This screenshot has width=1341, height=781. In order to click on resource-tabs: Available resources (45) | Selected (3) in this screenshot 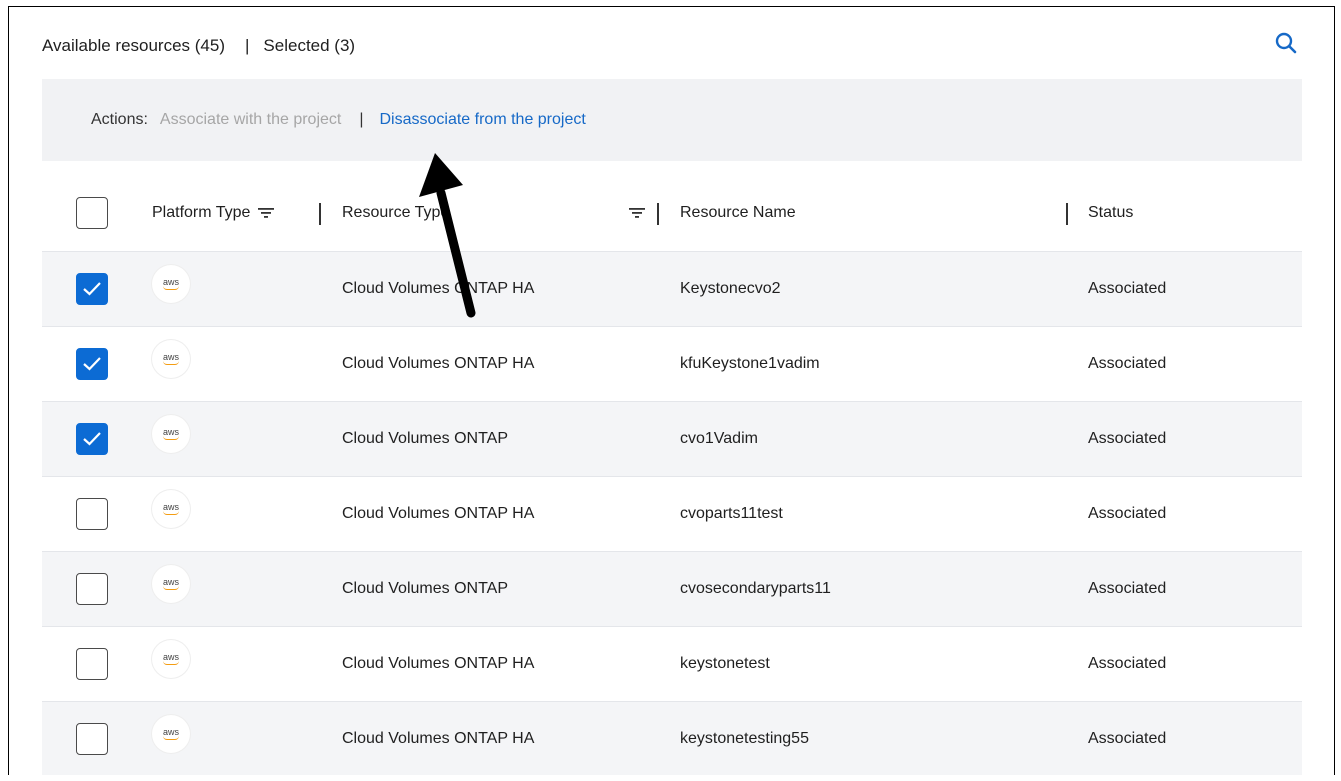, I will do `click(198, 46)`.